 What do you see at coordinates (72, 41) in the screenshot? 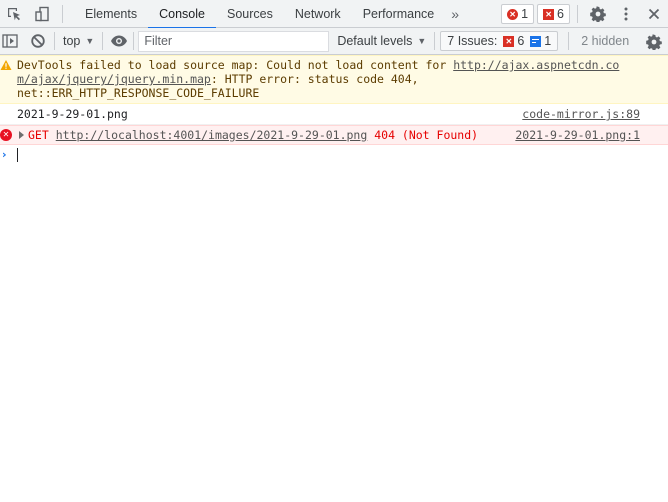
I see `context-label: top` at bounding box center [72, 41].